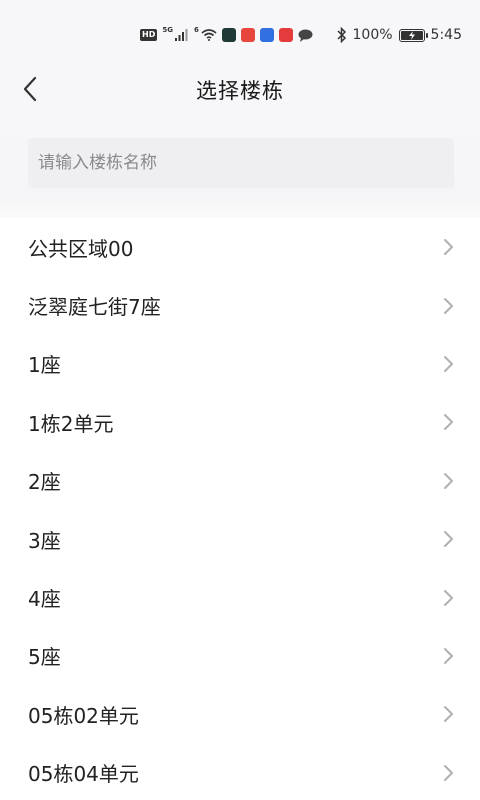 Image resolution: width=480 pixels, height=800 pixels. What do you see at coordinates (44, 657) in the screenshot?
I see `list-item-label: 5座` at bounding box center [44, 657].